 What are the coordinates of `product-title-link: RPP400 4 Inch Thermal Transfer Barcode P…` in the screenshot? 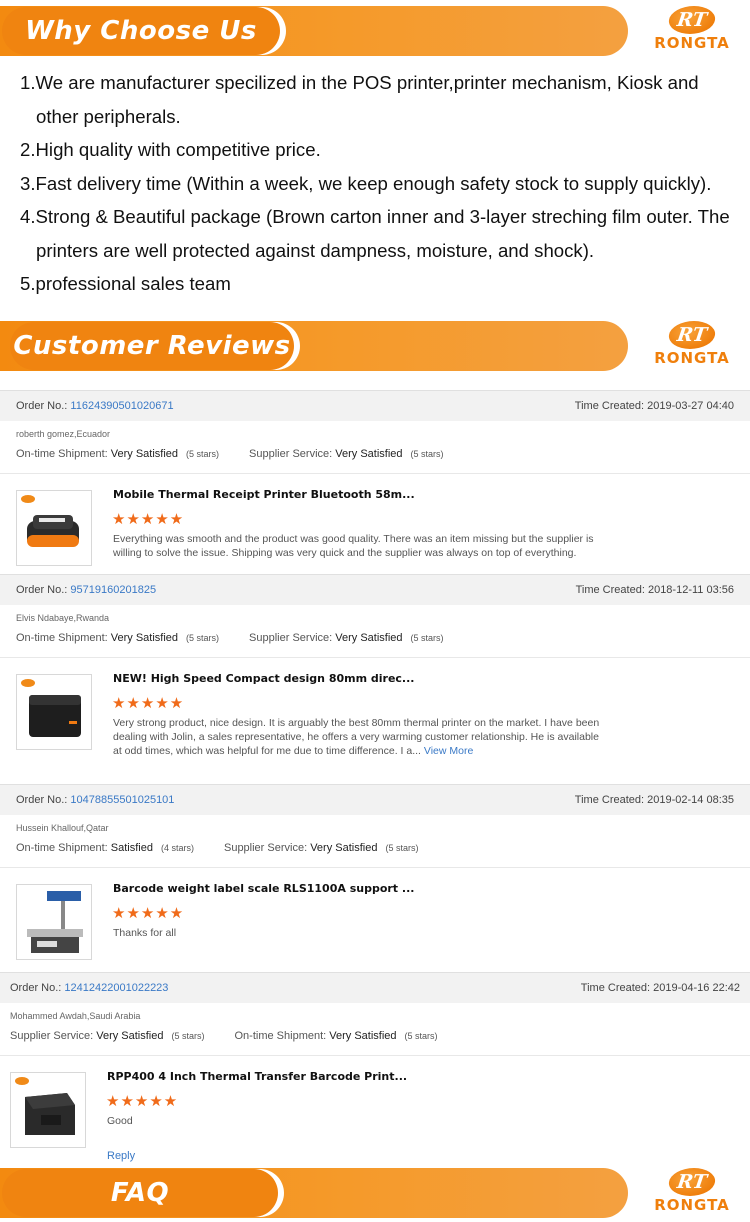 It's located at (257, 1076).